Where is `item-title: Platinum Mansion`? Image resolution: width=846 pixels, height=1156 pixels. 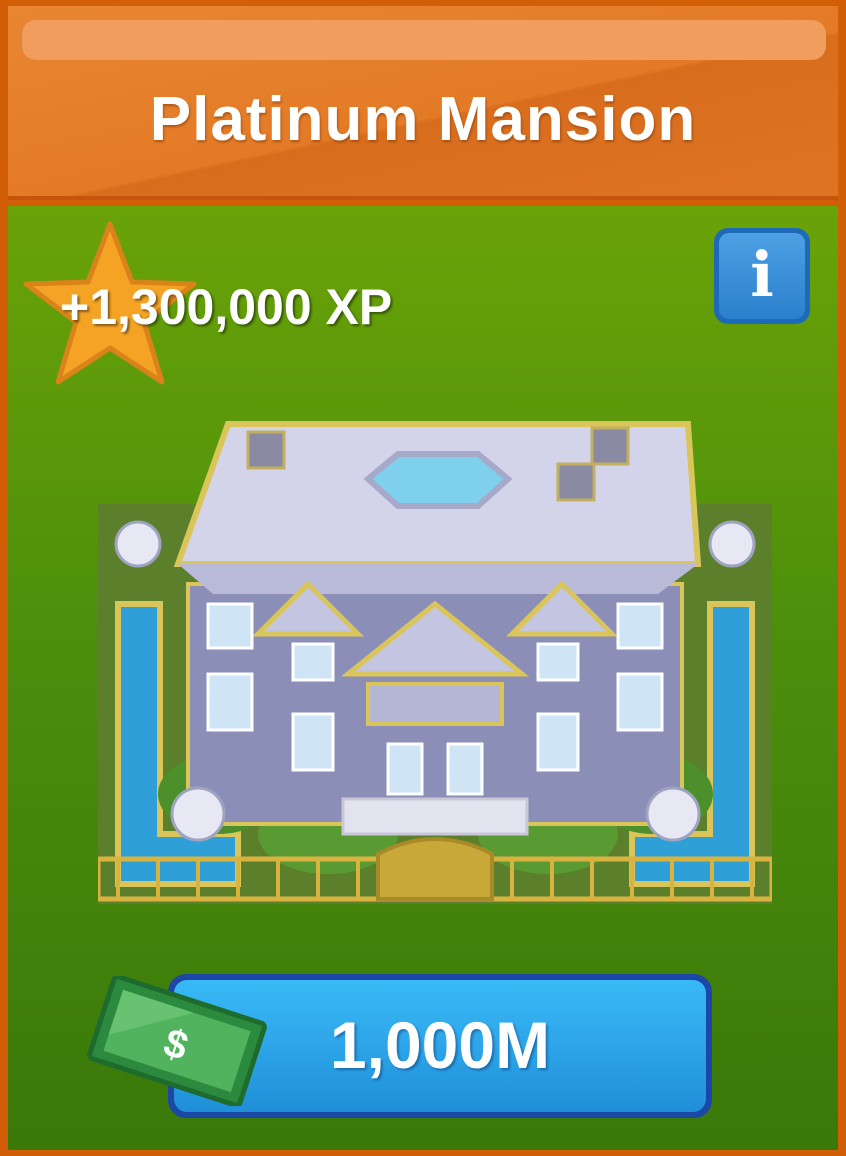 item-title: Platinum Mansion is located at coordinates (423, 119).